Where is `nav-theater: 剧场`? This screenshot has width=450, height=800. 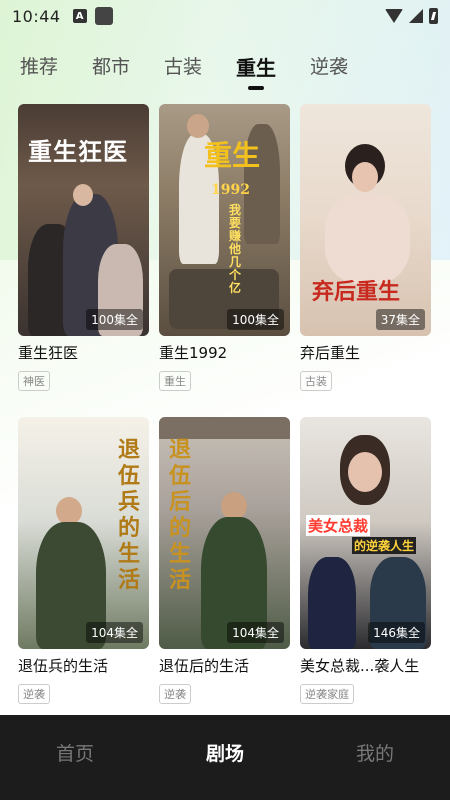
nav-theater: 剧场 is located at coordinates (225, 752).